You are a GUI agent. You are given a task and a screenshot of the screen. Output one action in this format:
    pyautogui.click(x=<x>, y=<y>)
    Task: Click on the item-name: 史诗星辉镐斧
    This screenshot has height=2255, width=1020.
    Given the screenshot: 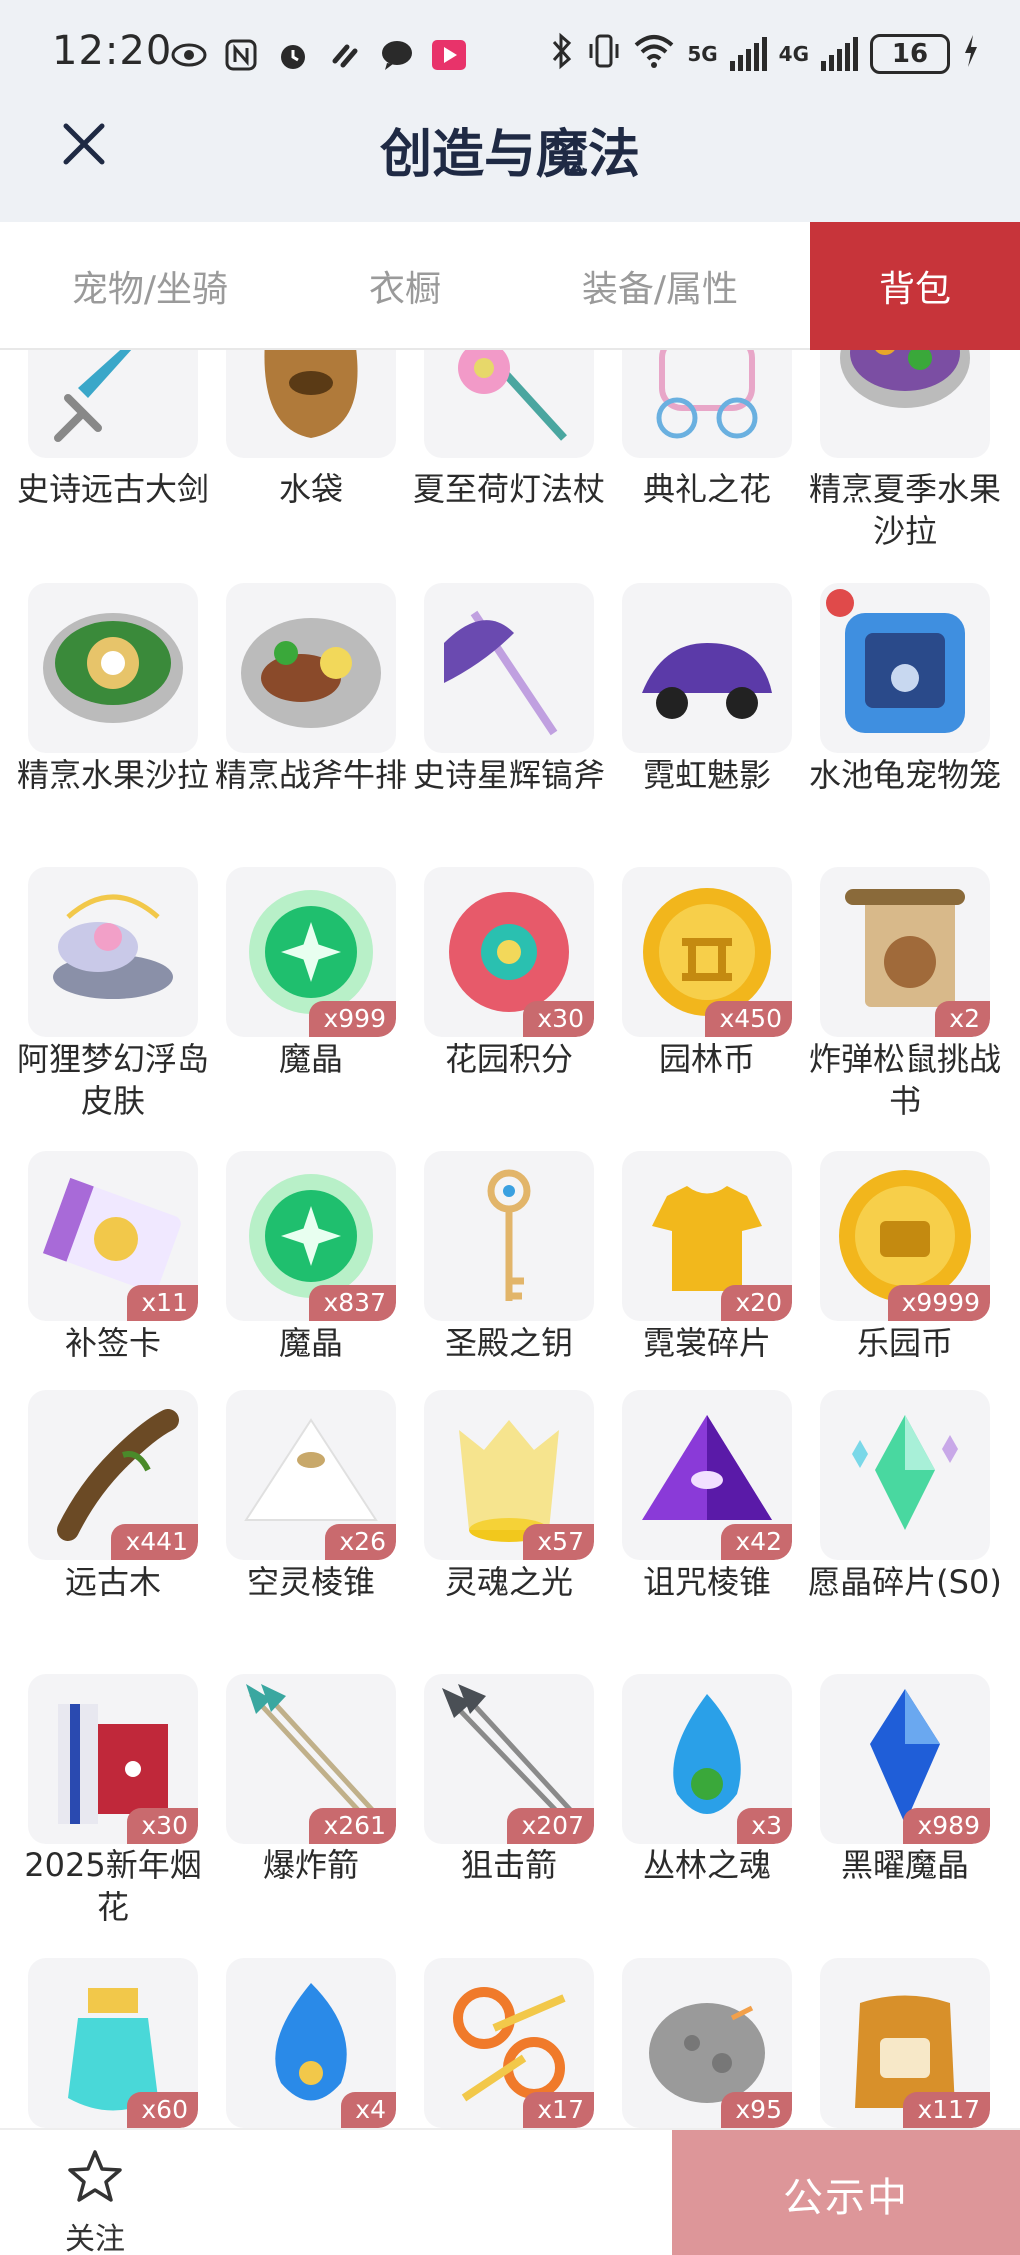 What is the action you would take?
    pyautogui.click(x=508, y=775)
    